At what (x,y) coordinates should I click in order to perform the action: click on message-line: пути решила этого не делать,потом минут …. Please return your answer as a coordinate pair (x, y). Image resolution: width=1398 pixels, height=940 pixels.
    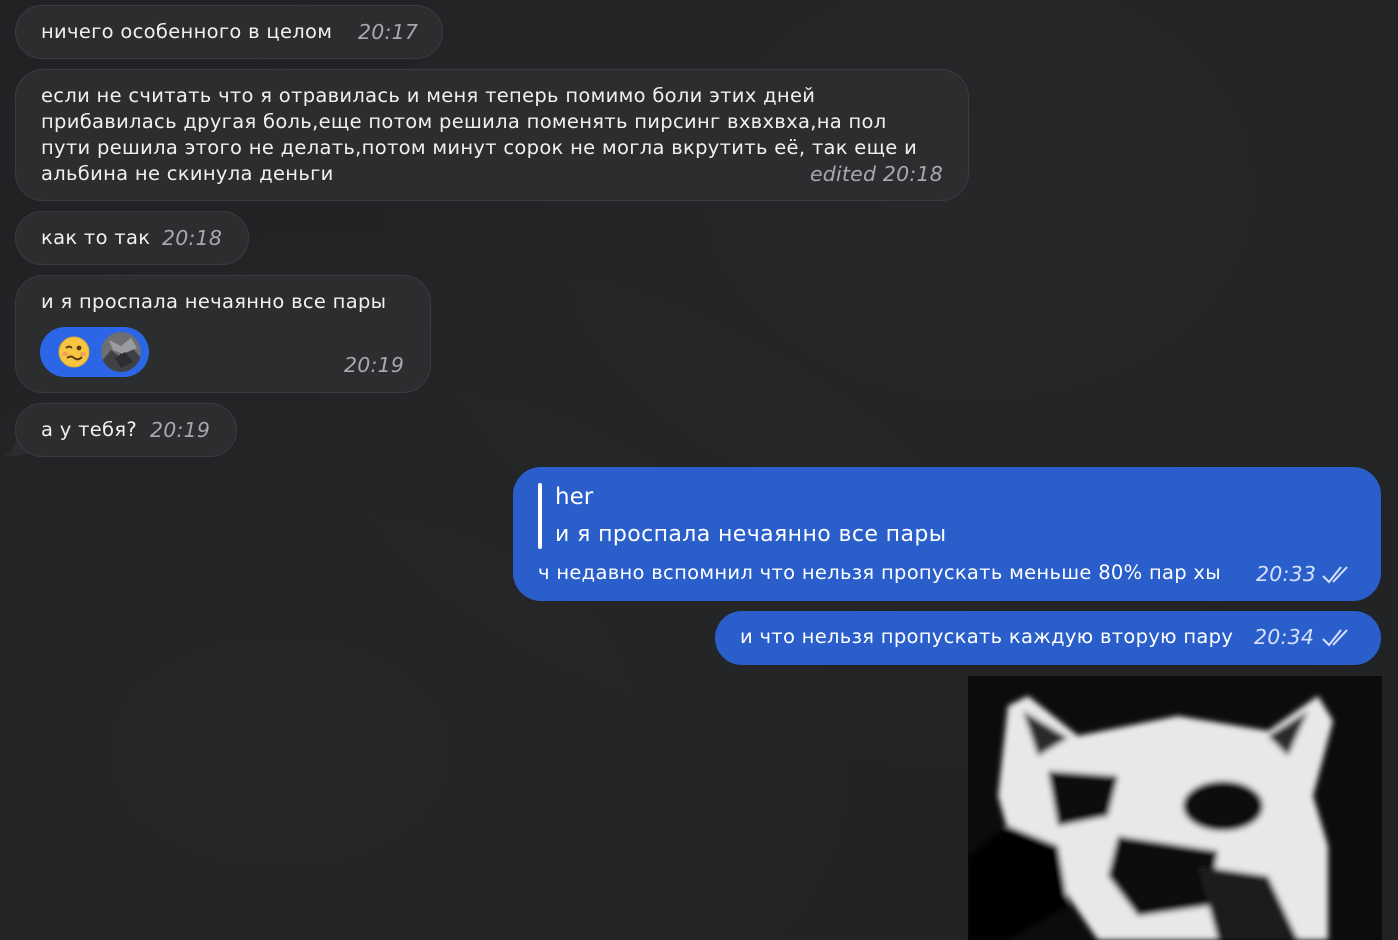
    Looking at the image, I should click on (479, 147).